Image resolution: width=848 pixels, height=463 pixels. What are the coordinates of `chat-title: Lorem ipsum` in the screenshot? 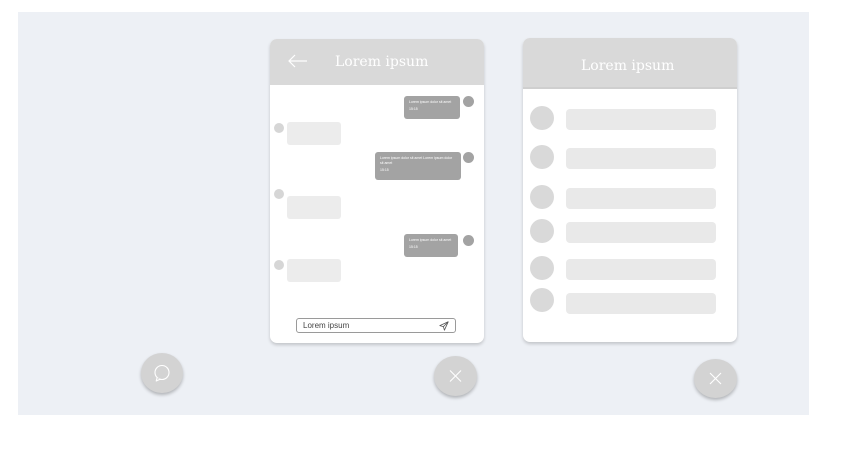 It's located at (382, 62).